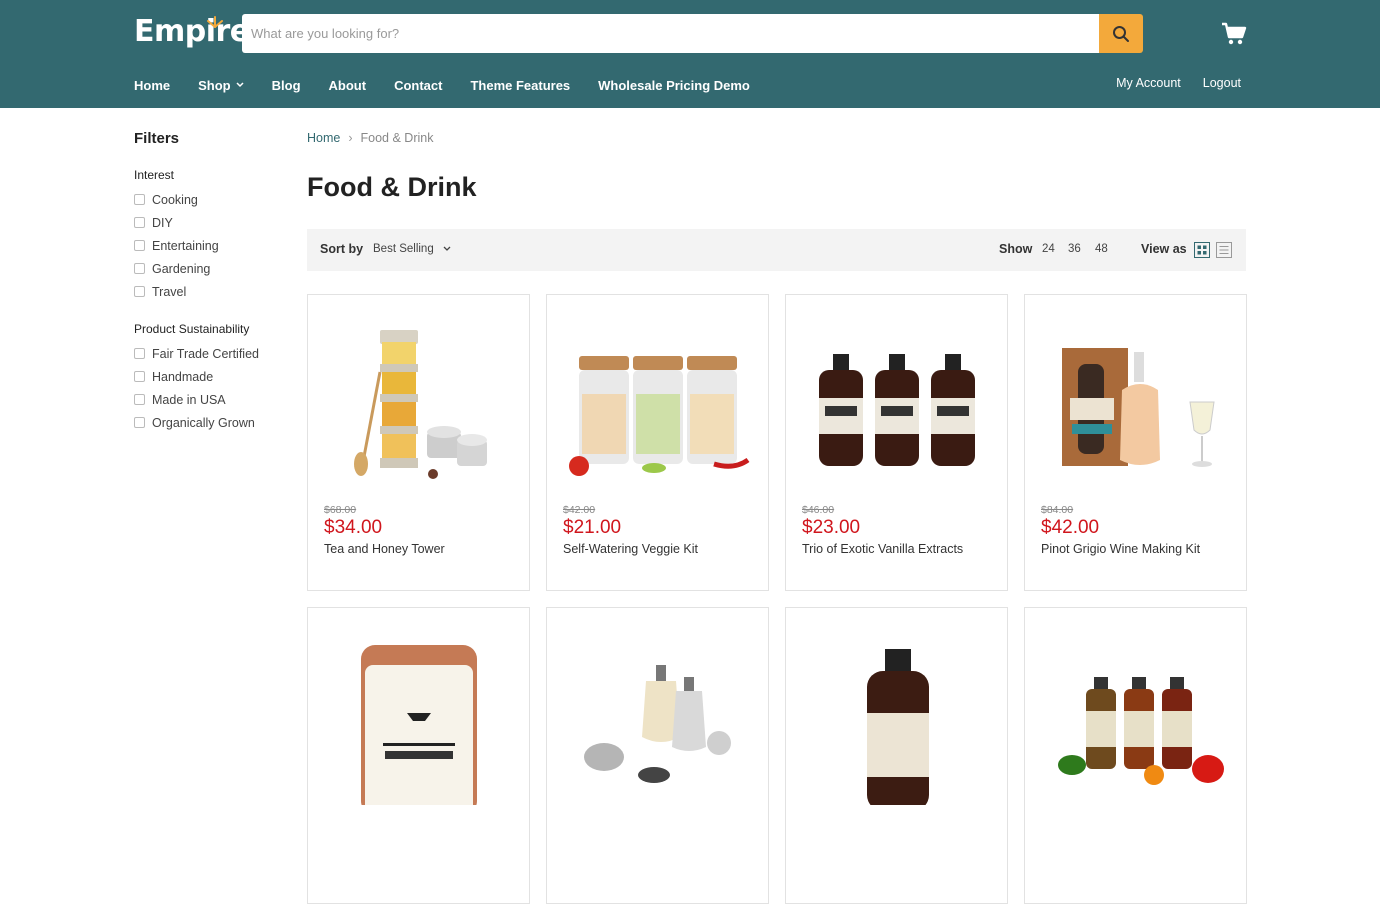  What do you see at coordinates (209, 353) in the screenshot?
I see `filter-option-fair-trade: Fair Trade Certified` at bounding box center [209, 353].